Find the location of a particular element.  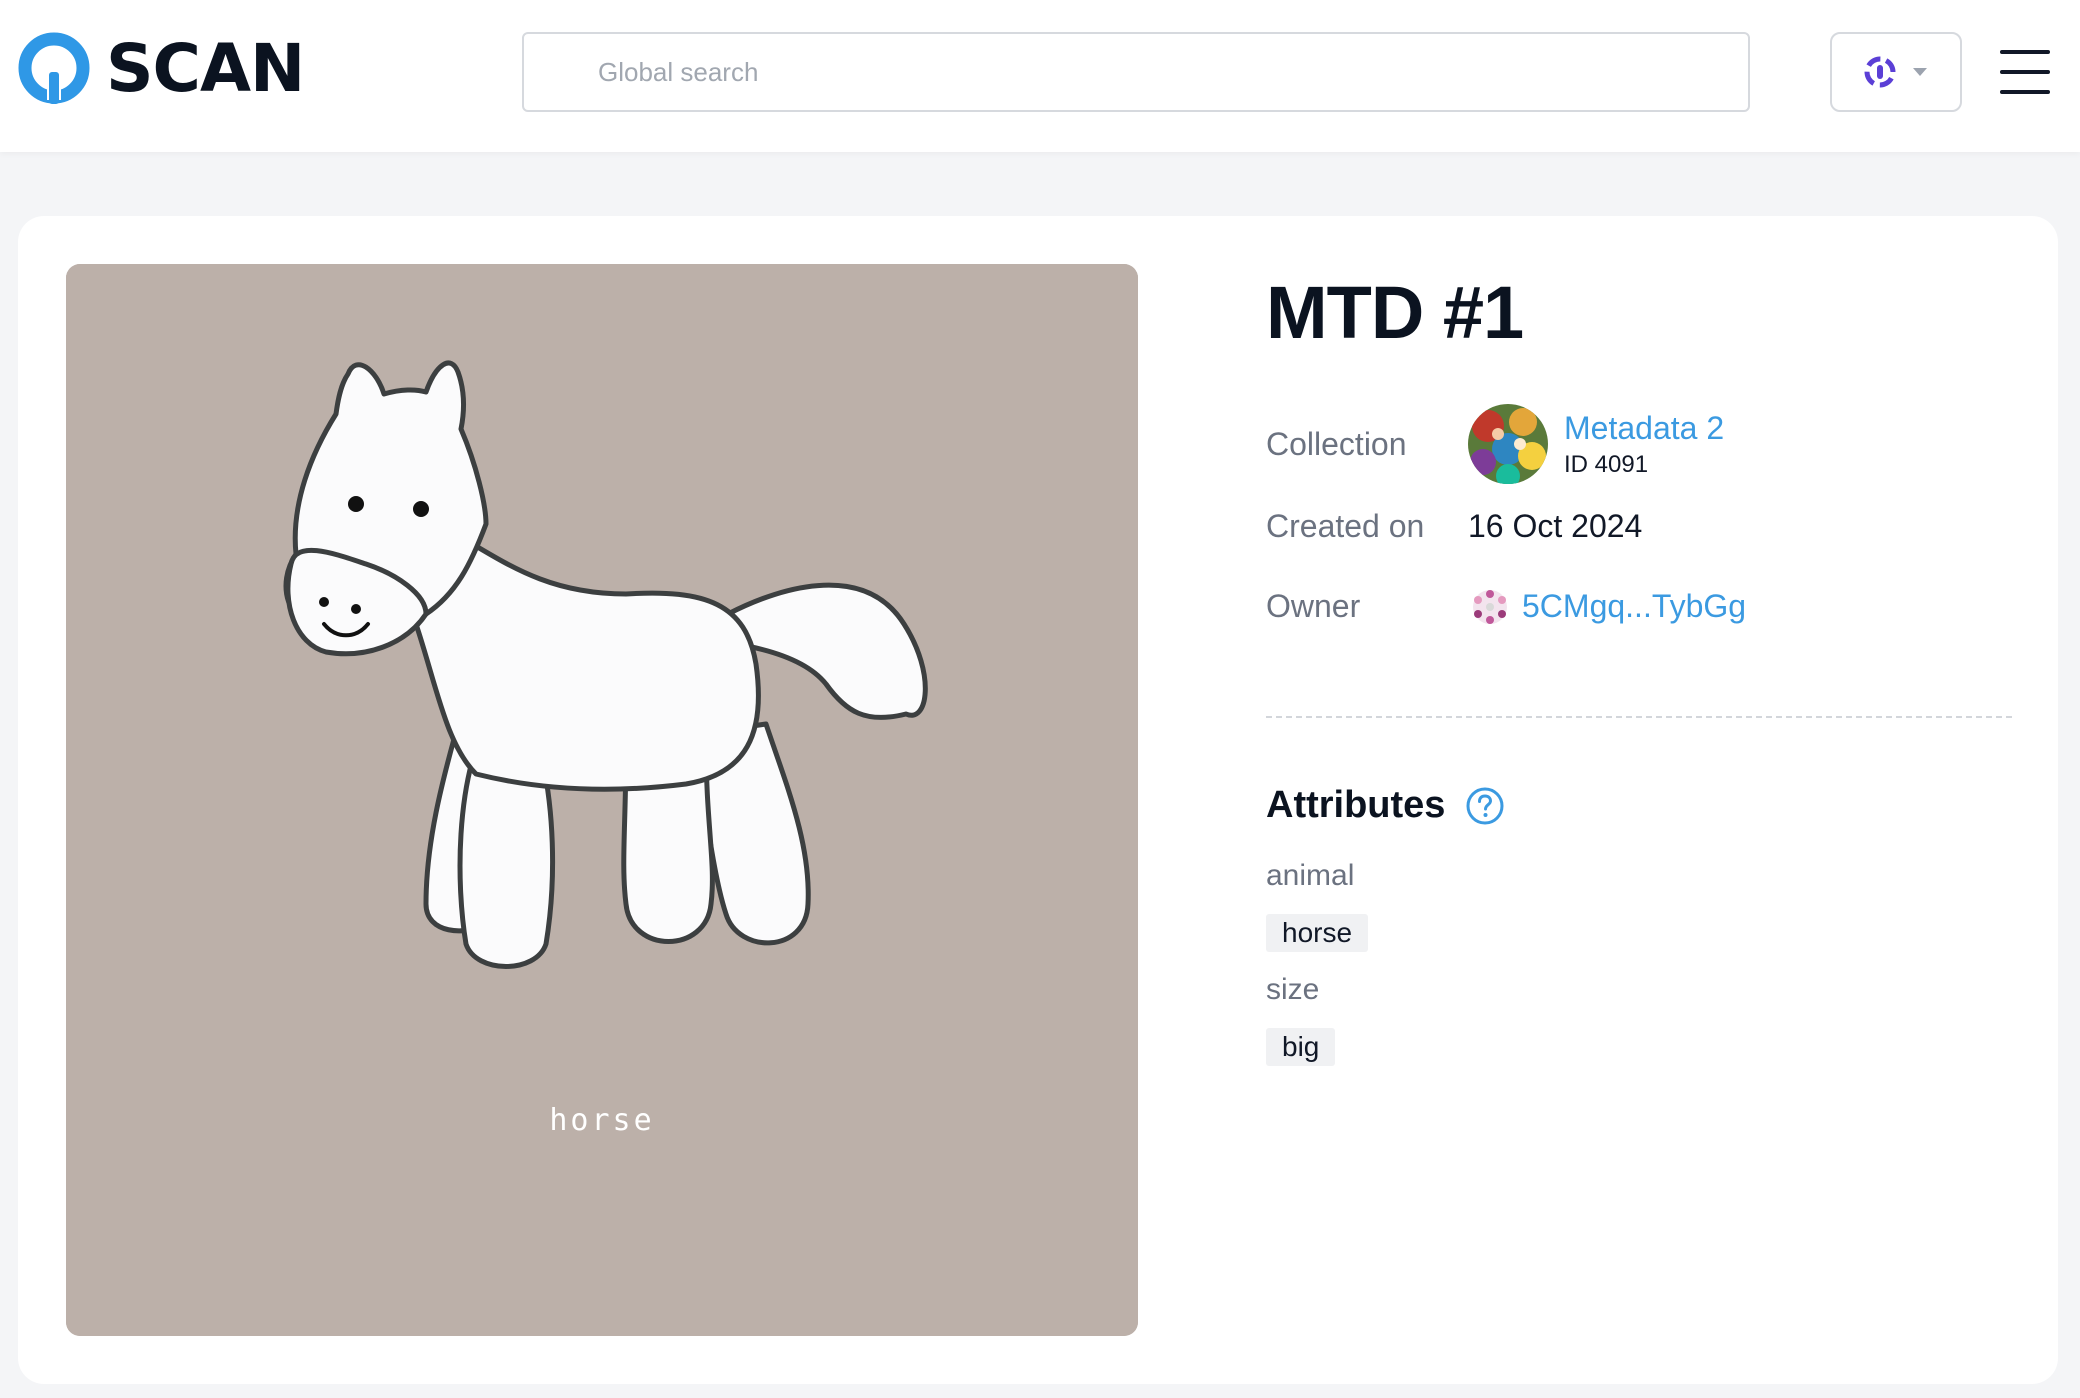

attribute-key: size is located at coordinates (1293, 989).